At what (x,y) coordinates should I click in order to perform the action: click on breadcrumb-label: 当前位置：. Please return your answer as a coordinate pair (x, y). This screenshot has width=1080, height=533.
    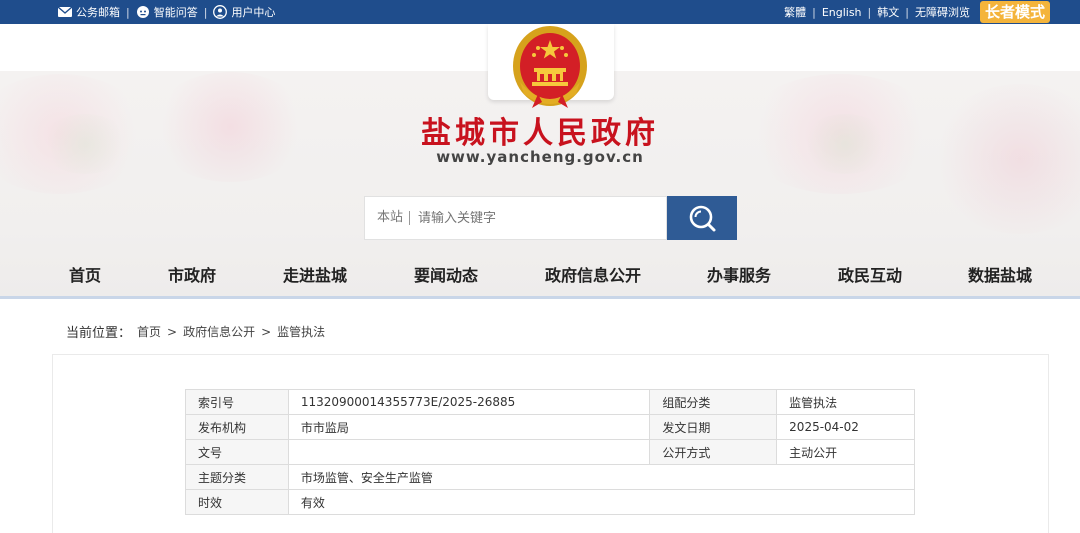
    Looking at the image, I should click on (99, 333).